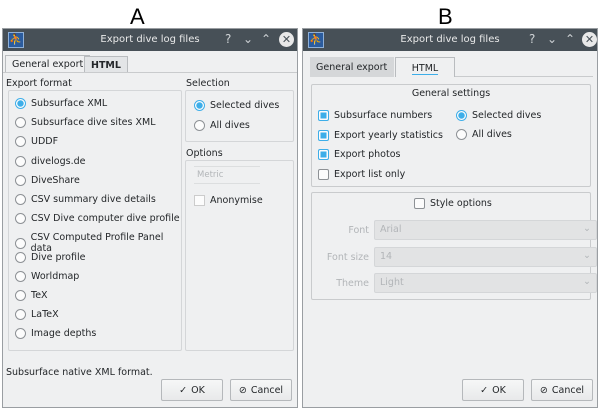 The image size is (600, 410). What do you see at coordinates (361, 174) in the screenshot?
I see `checkbox-option: Export list only` at bounding box center [361, 174].